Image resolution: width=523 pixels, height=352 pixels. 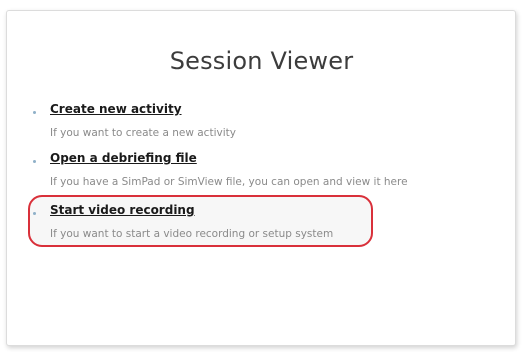 I want to click on start-video-recording-link: Start video recording, so click(x=122, y=210).